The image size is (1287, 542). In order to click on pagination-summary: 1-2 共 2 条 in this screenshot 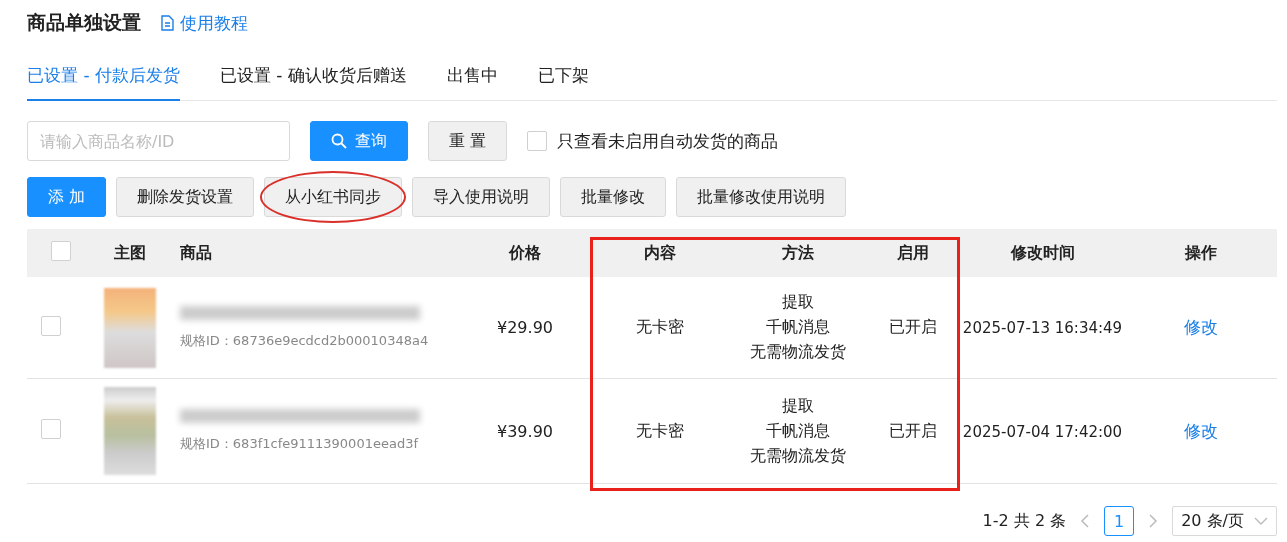, I will do `click(1024, 521)`.